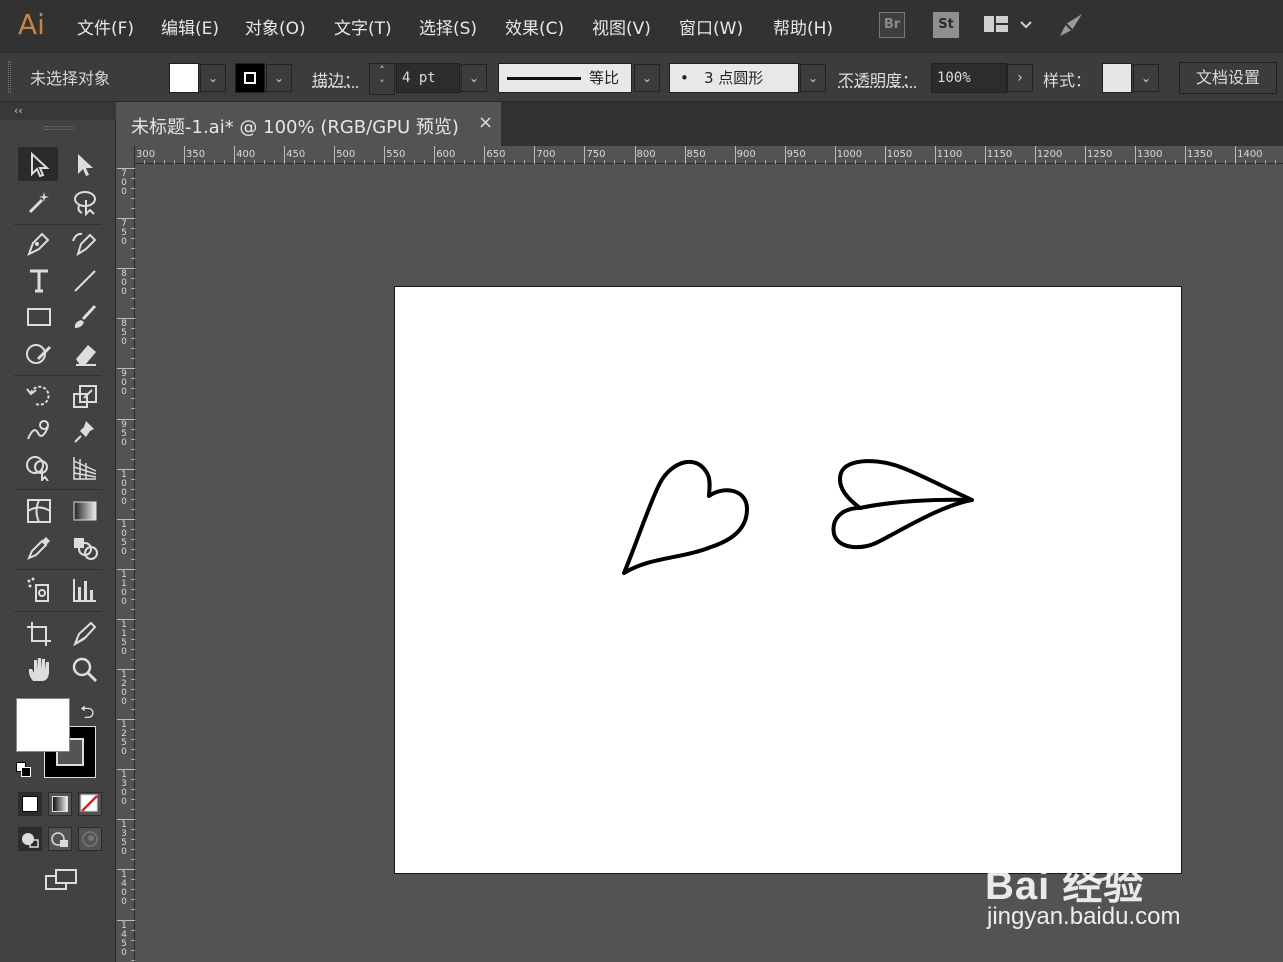 This screenshot has width=1283, height=962. Describe the element at coordinates (1117, 78) in the screenshot. I see `graphic-style-swatch` at that location.